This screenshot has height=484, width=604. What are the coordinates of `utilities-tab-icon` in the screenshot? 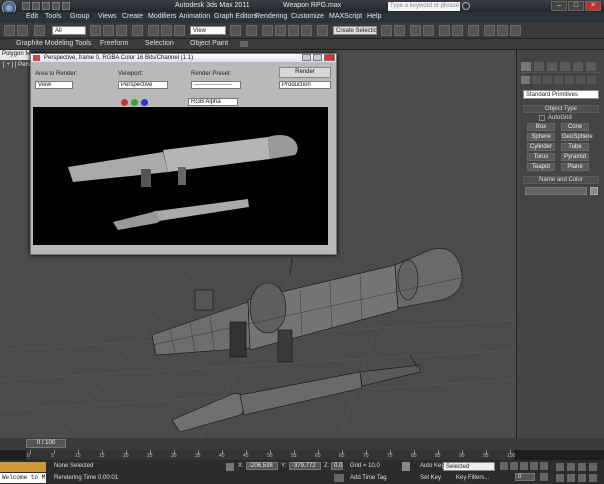 It's located at (591, 66).